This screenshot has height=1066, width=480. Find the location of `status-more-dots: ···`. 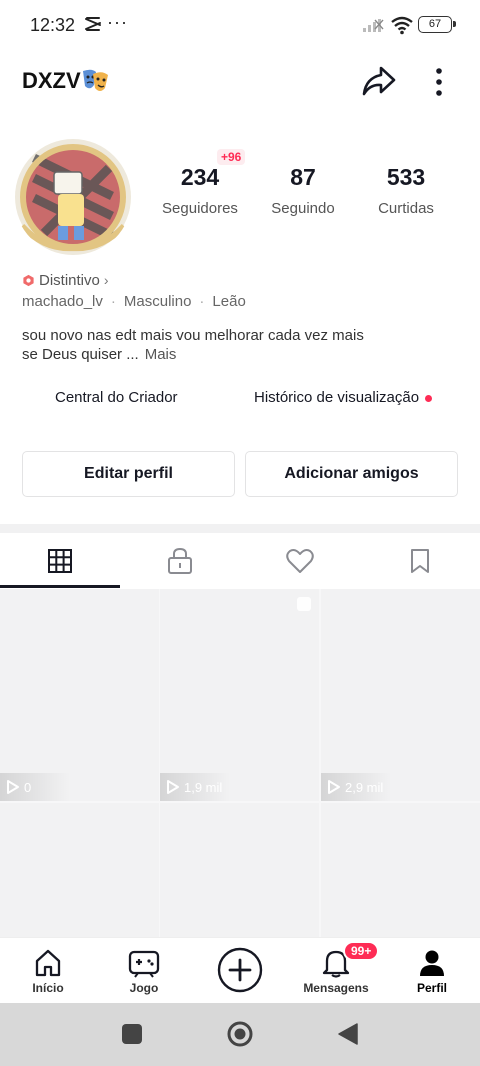

status-more-dots: ··· is located at coordinates (117, 22).